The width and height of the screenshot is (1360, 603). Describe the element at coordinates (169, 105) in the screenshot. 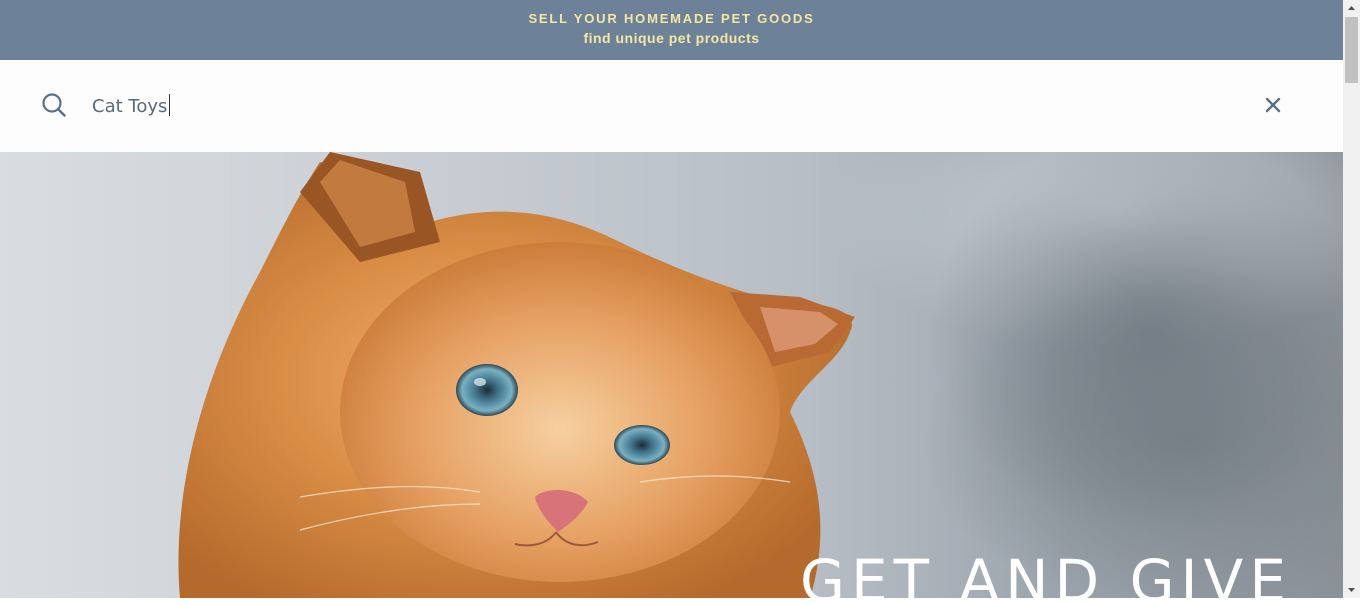

I see `text-cursor` at that location.